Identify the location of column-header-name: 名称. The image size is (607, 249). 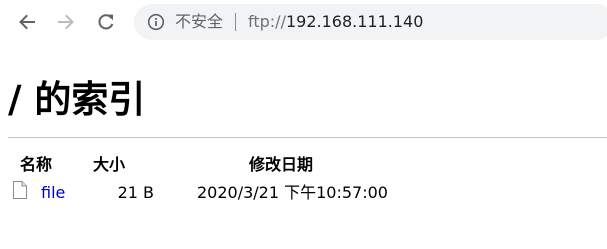
(36, 165).